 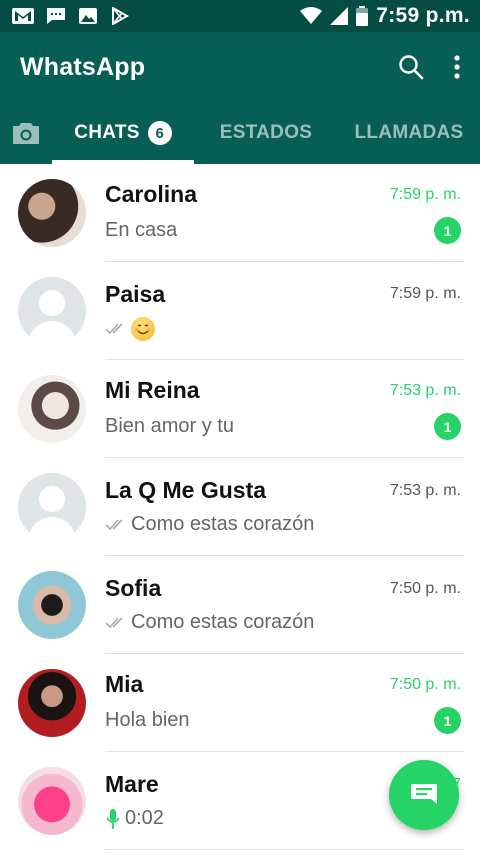 I want to click on chat-body: Mia 7:50 p. m. Hola bien 1, so click(x=284, y=703).